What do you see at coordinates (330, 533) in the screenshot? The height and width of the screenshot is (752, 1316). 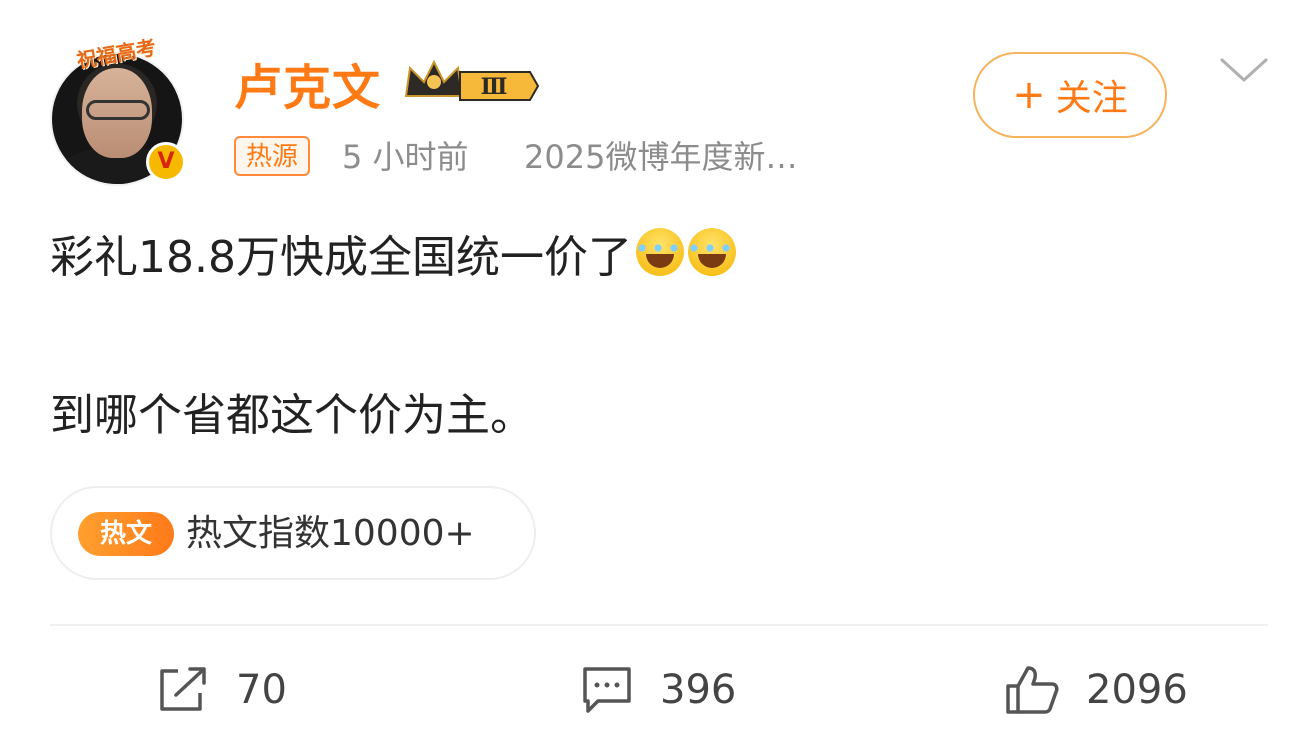 I see `hot-index-text: 热文指数10000+` at bounding box center [330, 533].